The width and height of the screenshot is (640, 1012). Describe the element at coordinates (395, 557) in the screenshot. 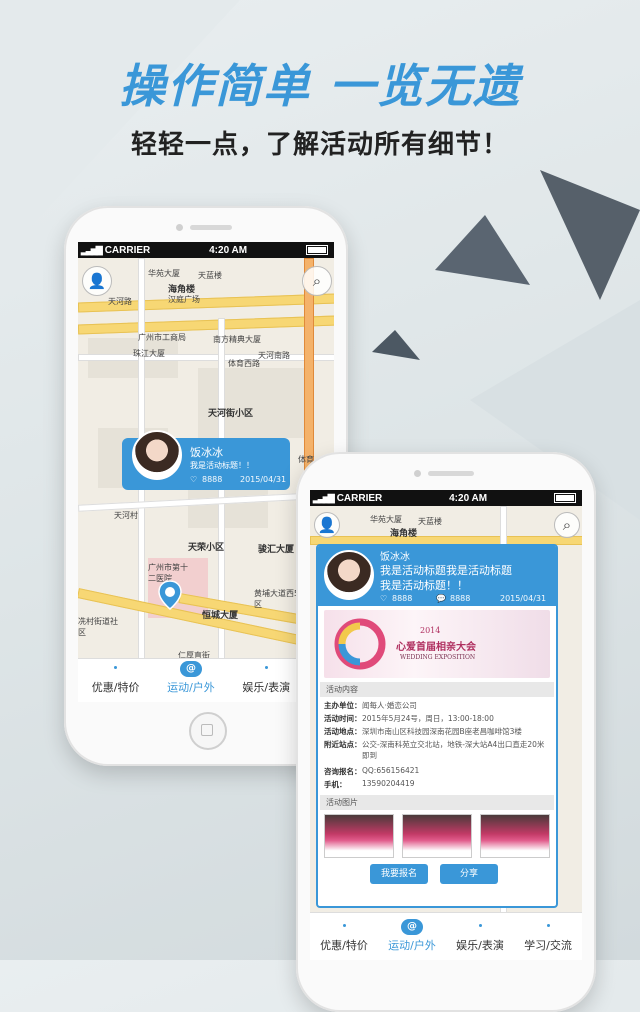

I see `detail-name: 饭冰冰` at that location.